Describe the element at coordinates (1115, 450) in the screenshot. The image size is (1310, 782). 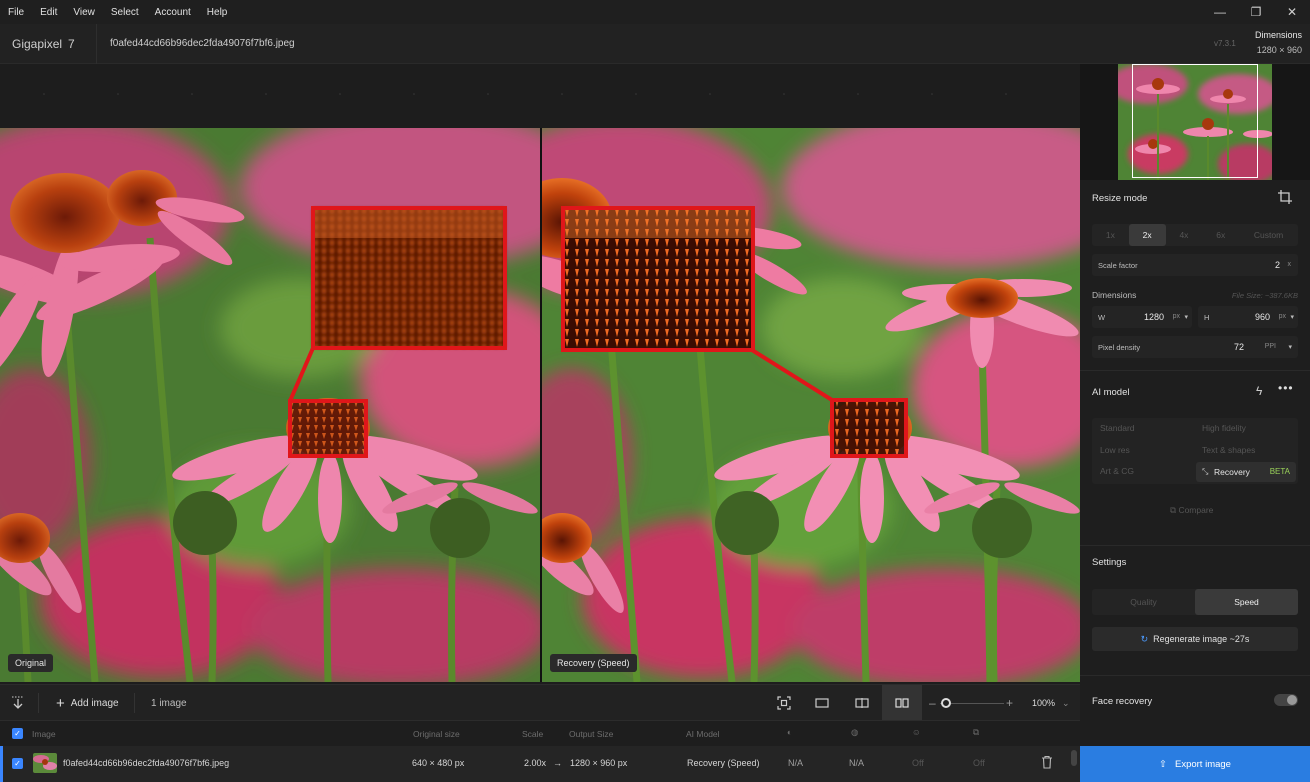
I see `model-low-res: Low res` at that location.